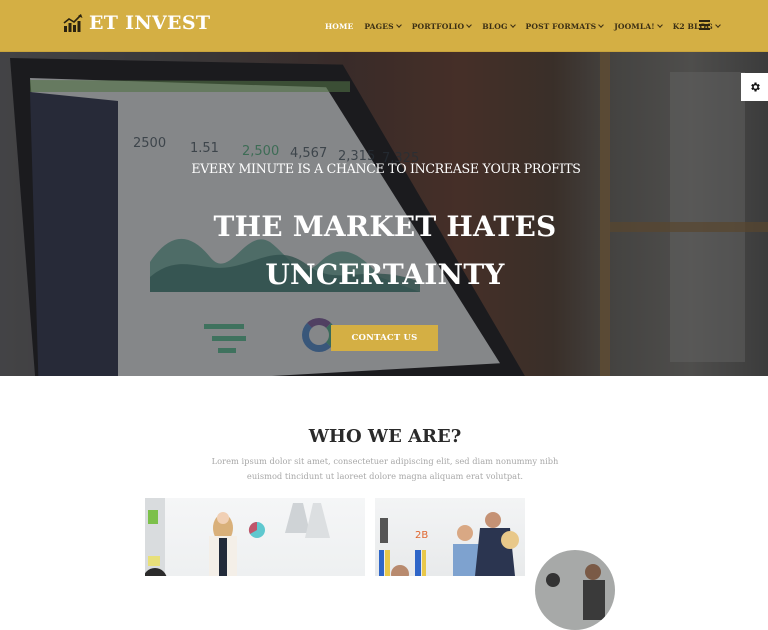 The image size is (768, 630). Describe the element at coordinates (561, 26) in the screenshot. I see `nav-label: POST FORMATS` at that location.